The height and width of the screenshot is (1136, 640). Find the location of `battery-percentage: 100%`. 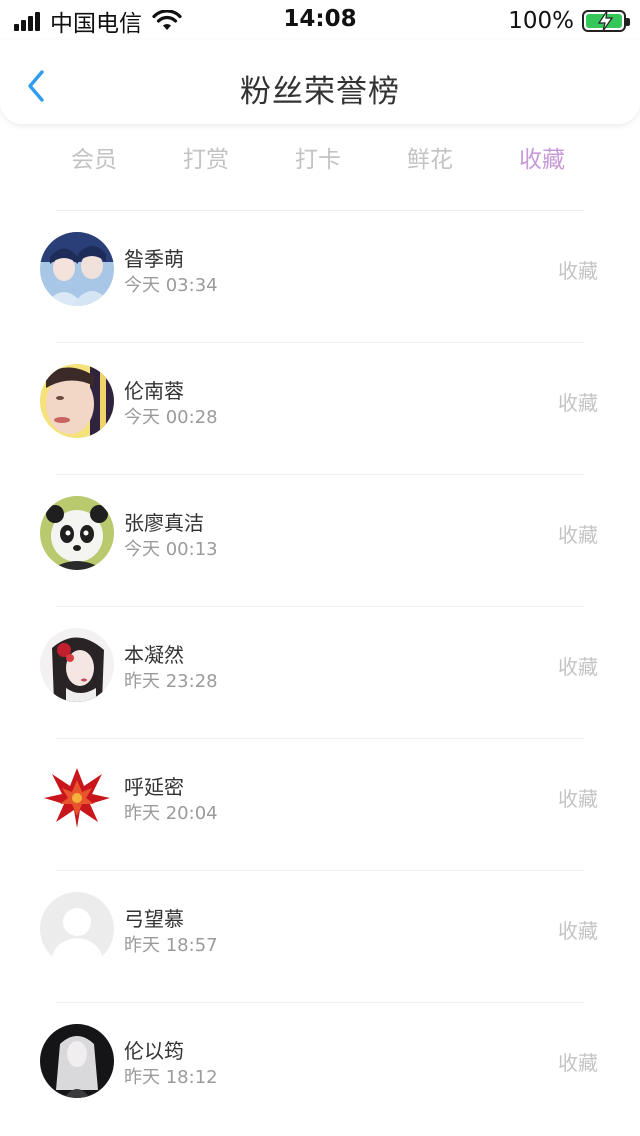

battery-percentage: 100% is located at coordinates (541, 21).